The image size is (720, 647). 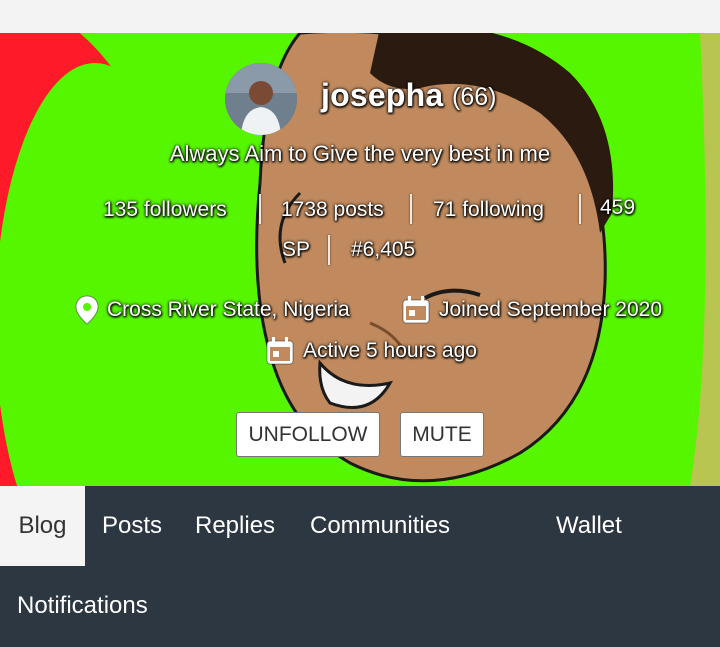 What do you see at coordinates (332, 209) in the screenshot?
I see `posts-count: 1738 posts` at bounding box center [332, 209].